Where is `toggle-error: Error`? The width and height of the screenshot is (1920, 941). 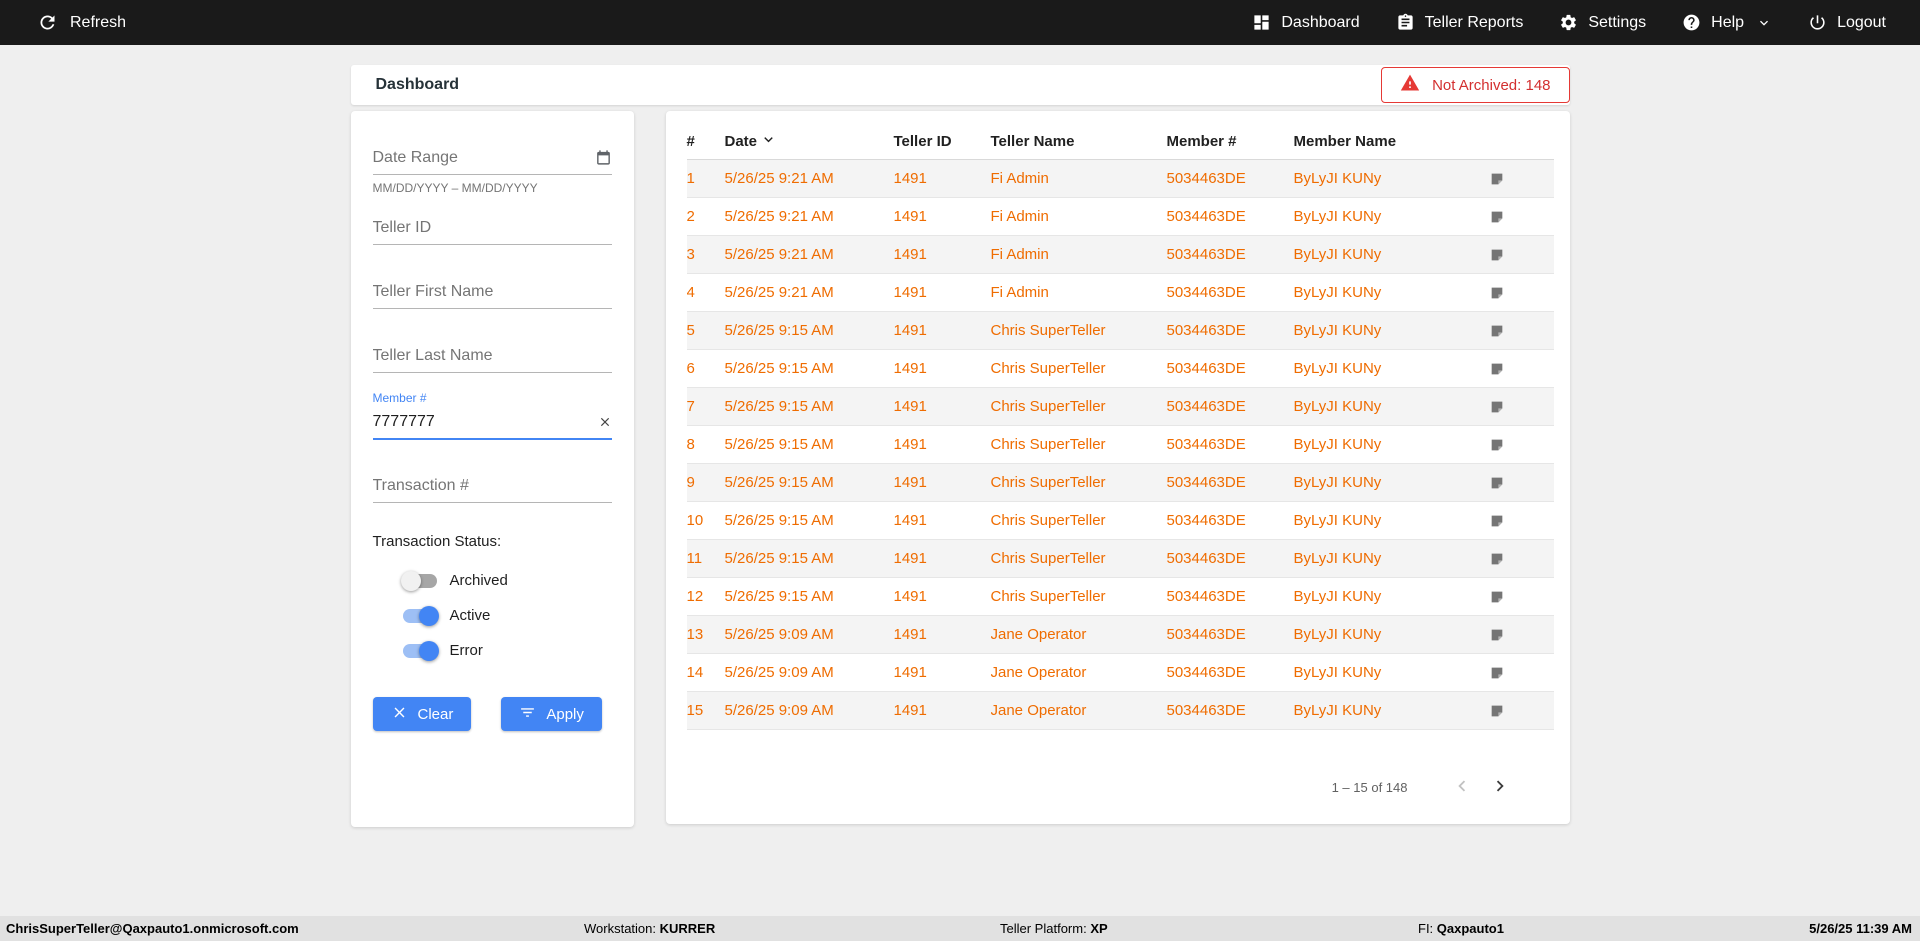 toggle-error: Error is located at coordinates (507, 650).